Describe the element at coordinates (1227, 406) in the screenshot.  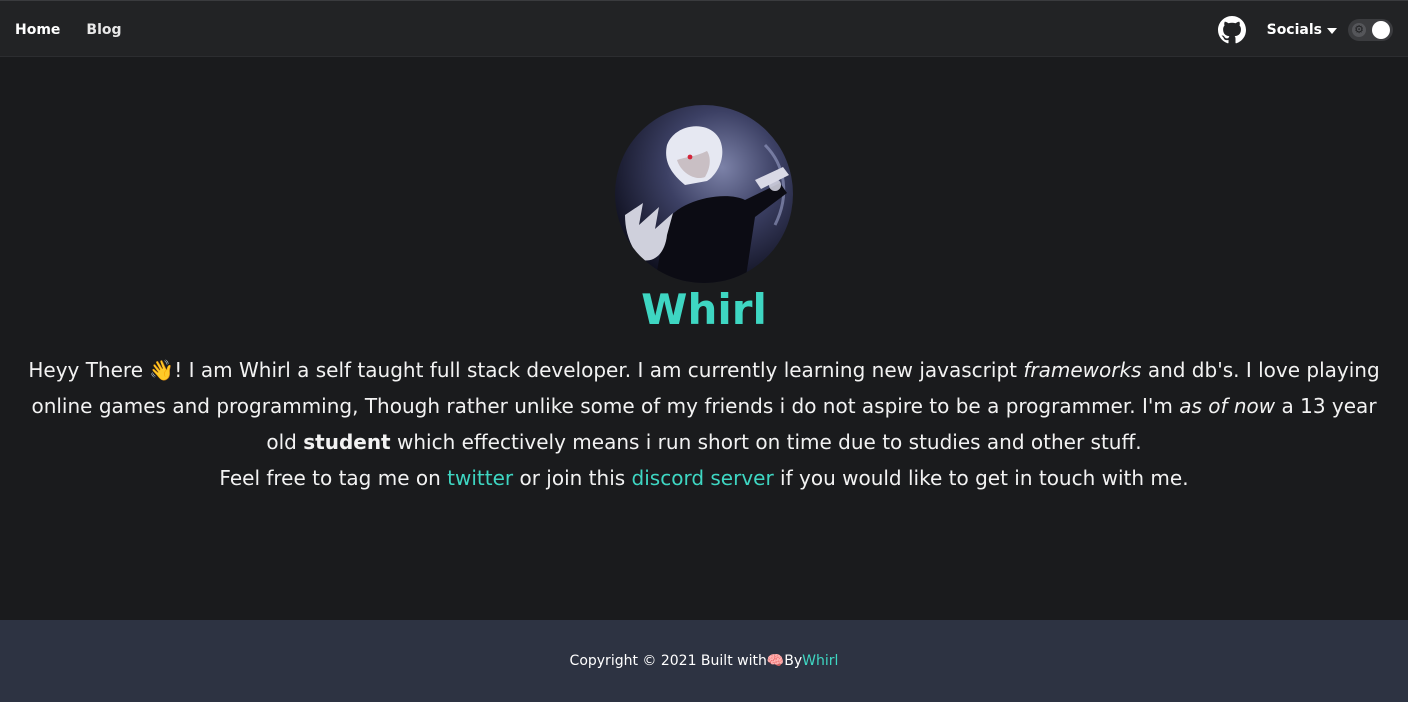
I see `bio-emphasis: as of now` at that location.